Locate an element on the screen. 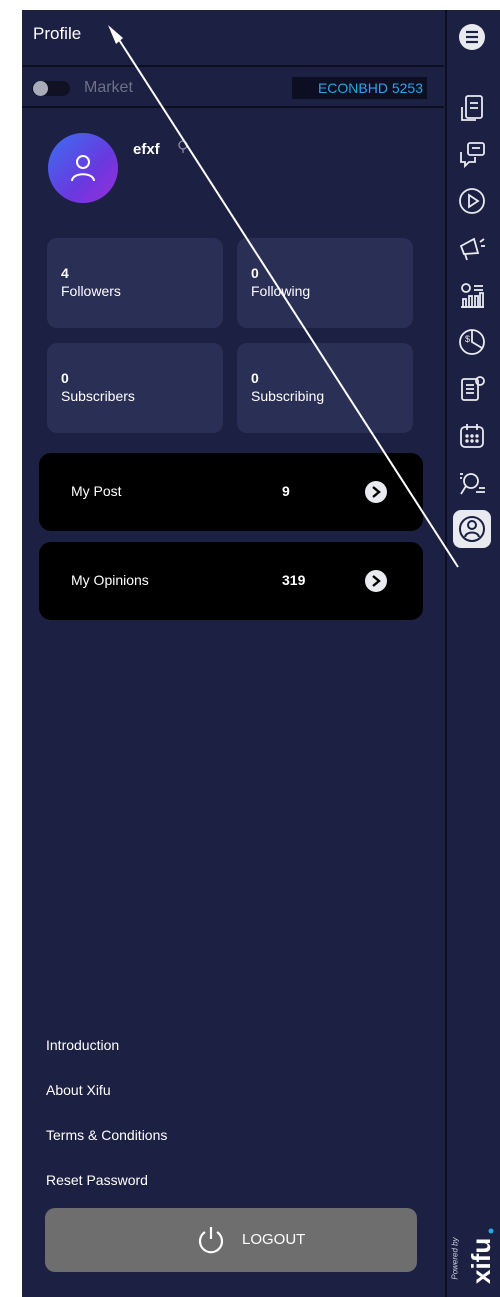 The height and width of the screenshot is (1297, 500). user-icon is located at coordinates (83, 168).